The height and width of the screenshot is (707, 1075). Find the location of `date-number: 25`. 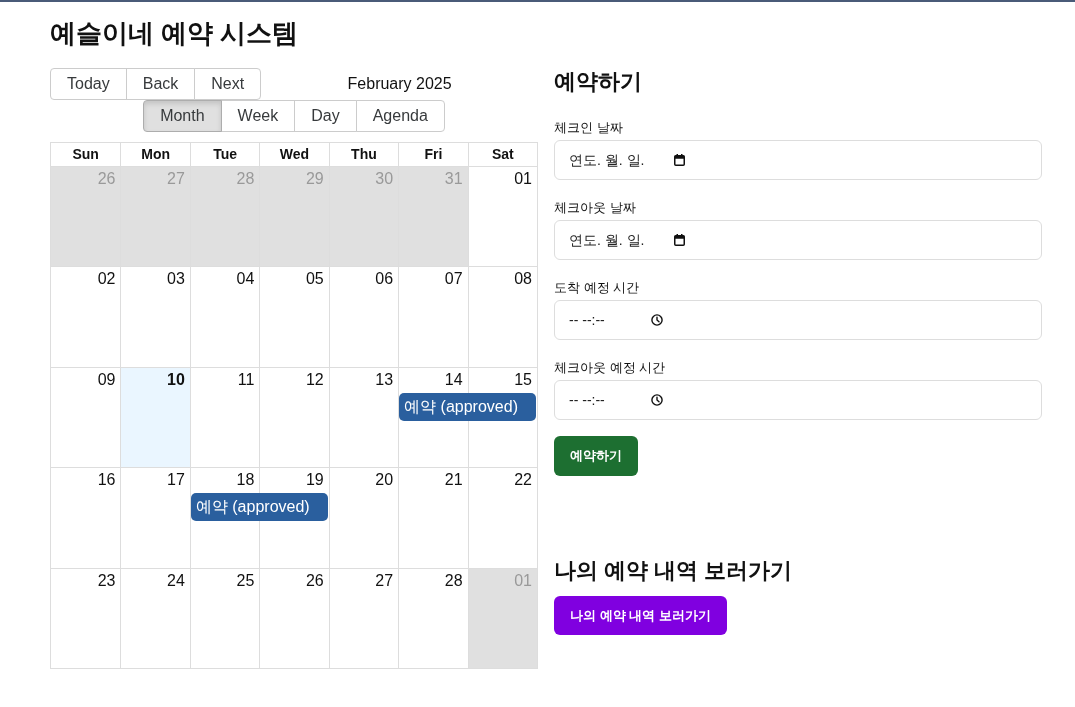

date-number: 25 is located at coordinates (245, 580).